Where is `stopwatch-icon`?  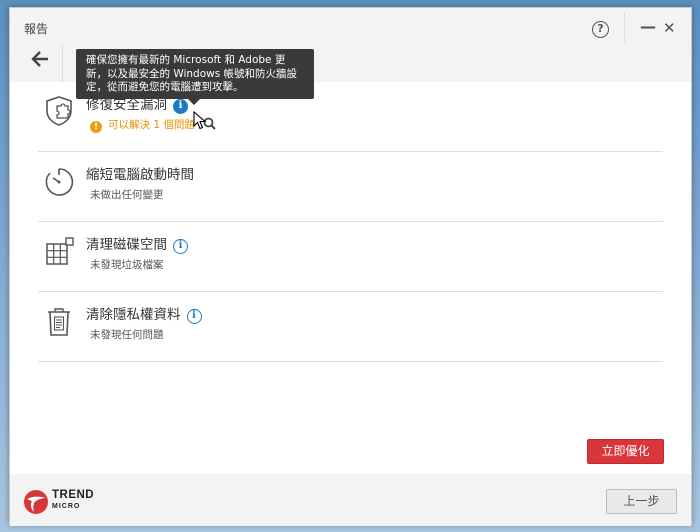 stopwatch-icon is located at coordinates (59, 181).